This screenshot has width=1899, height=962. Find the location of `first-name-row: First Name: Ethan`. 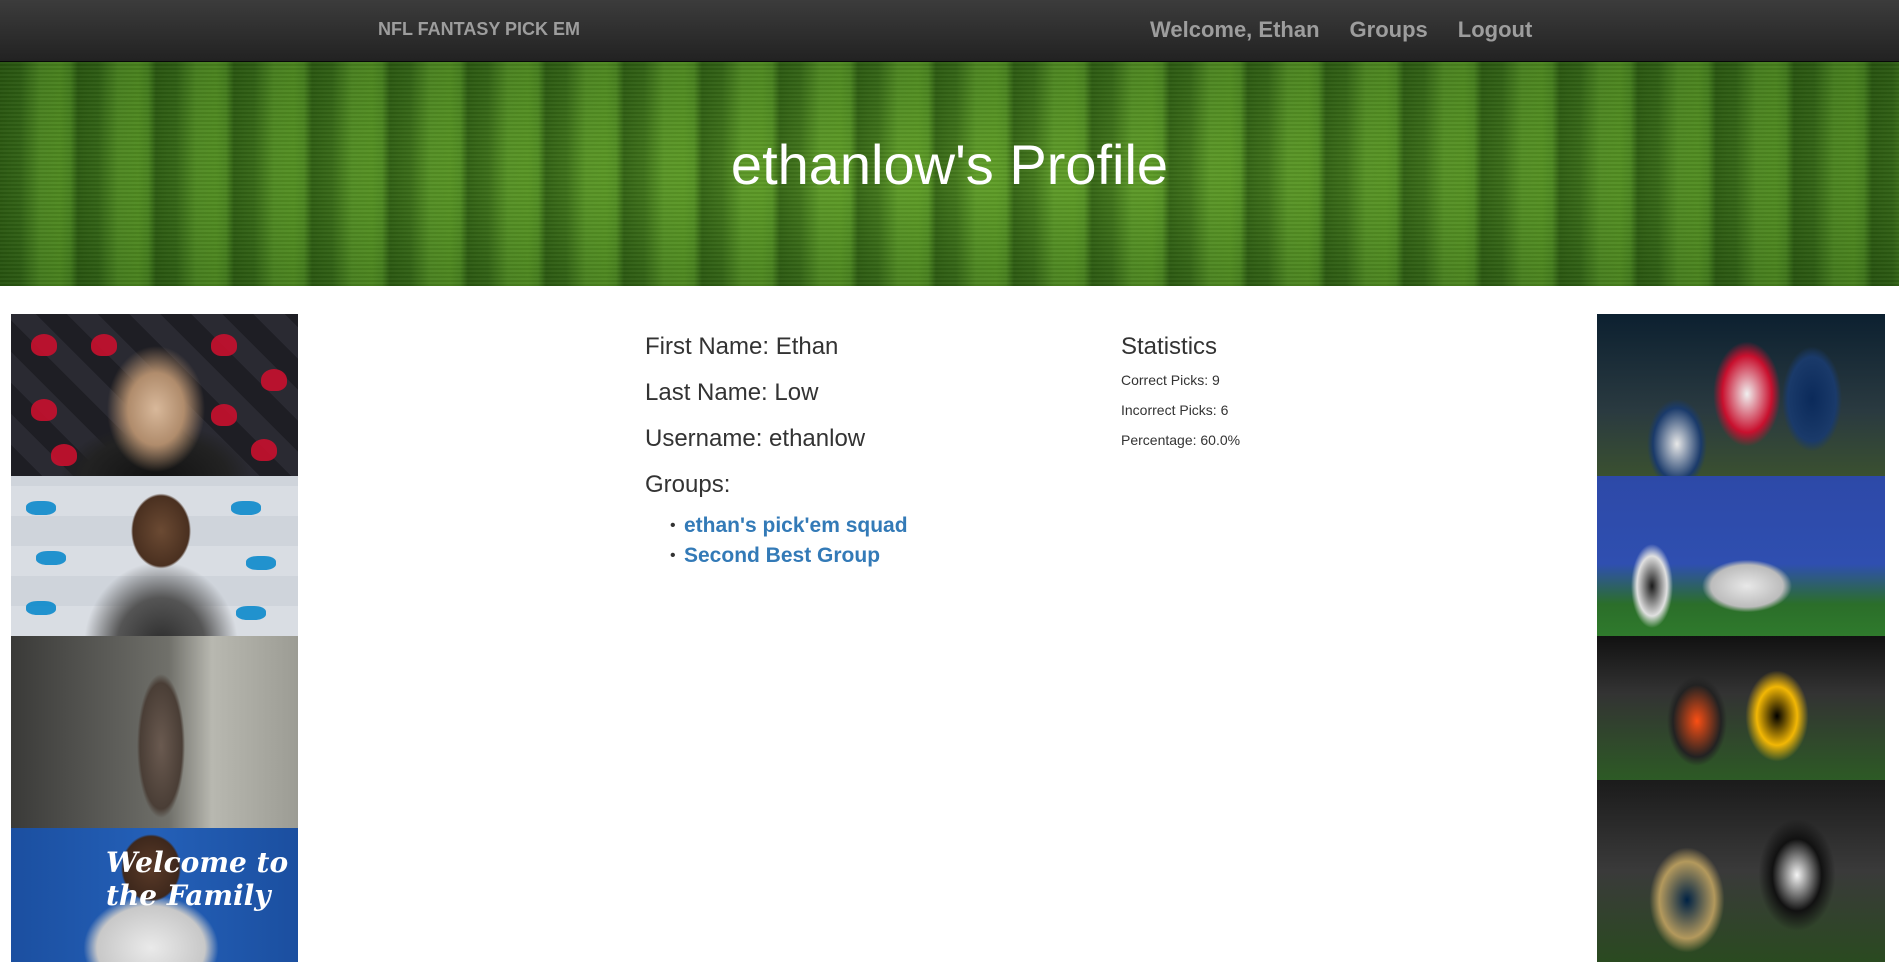

first-name-row: First Name: Ethan is located at coordinates (776, 356).